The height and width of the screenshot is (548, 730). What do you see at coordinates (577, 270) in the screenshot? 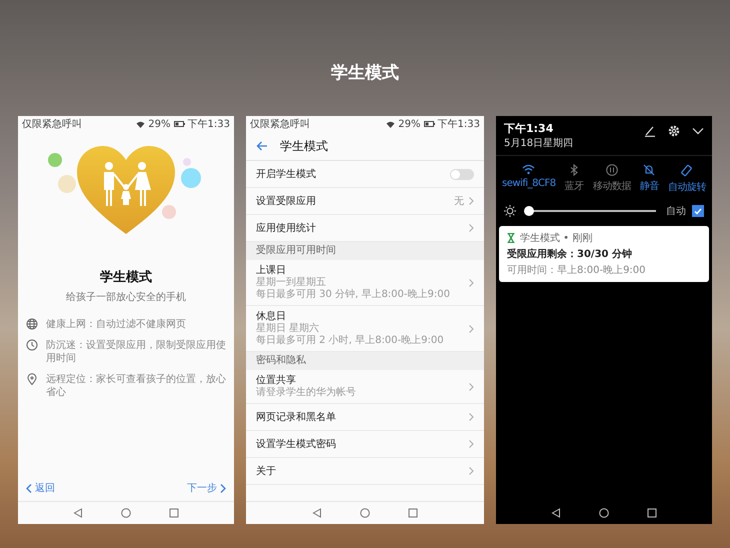
I see `notification-text: 可用时间：早上8:00-晚上9:00` at bounding box center [577, 270].